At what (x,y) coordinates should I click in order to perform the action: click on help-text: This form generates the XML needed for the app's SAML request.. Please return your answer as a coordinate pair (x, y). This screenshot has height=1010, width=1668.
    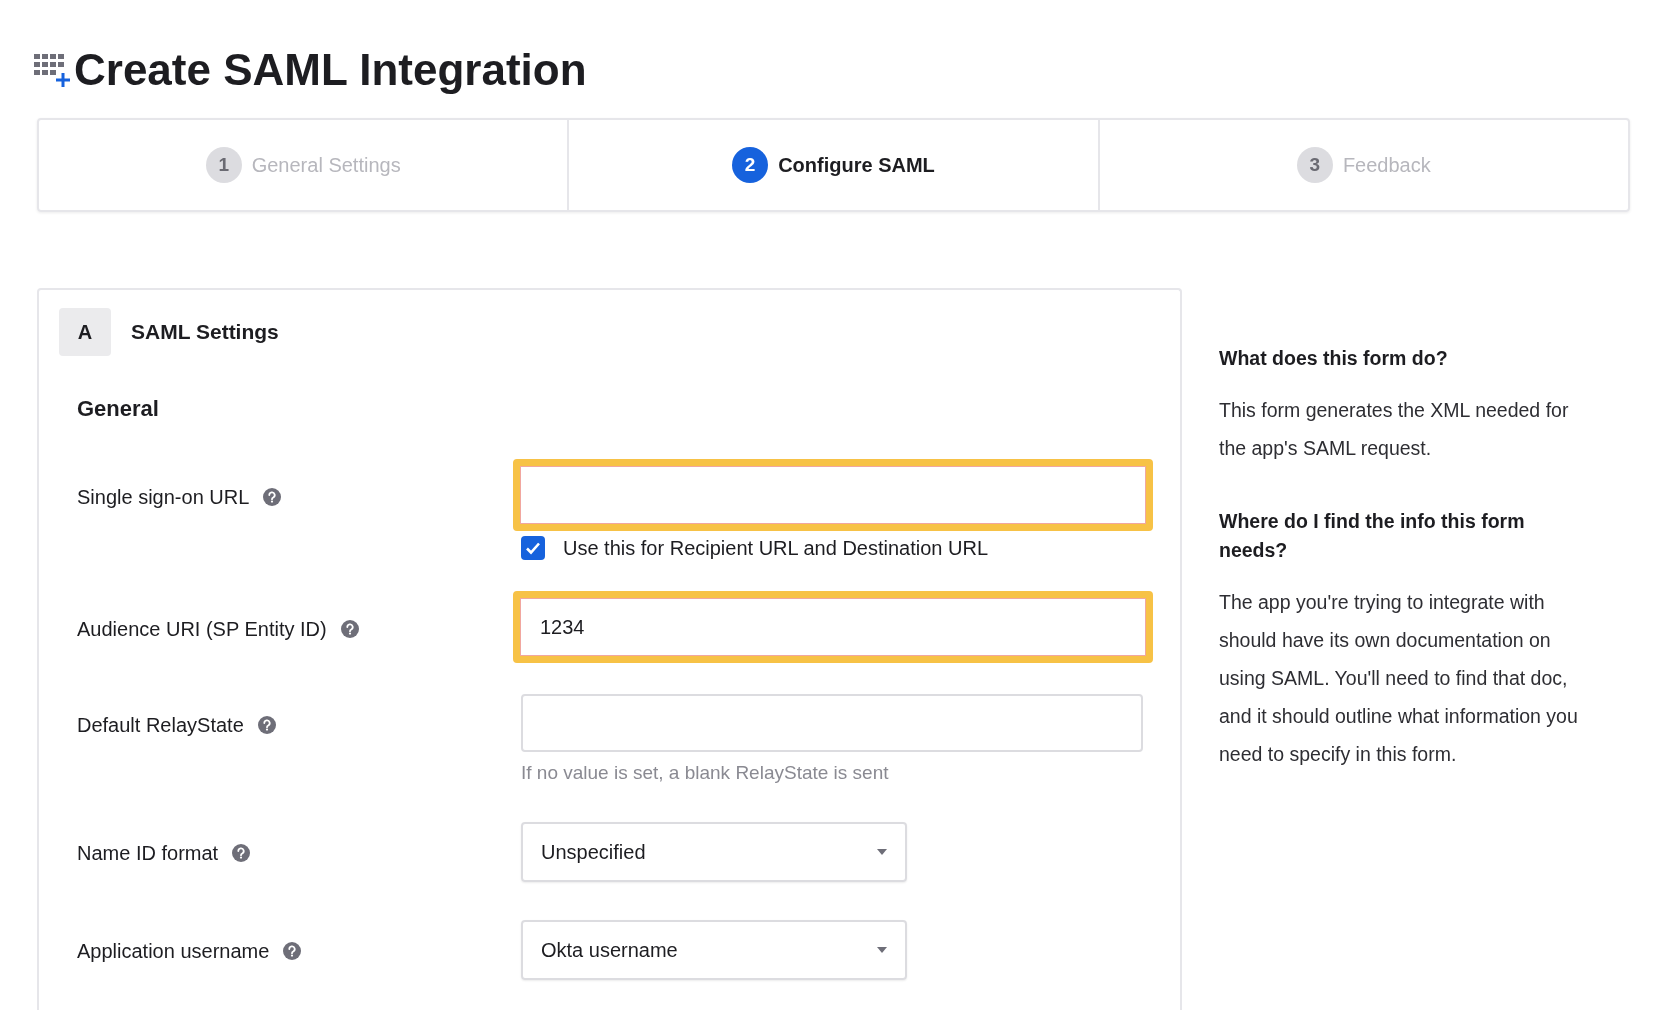
    Looking at the image, I should click on (1394, 429).